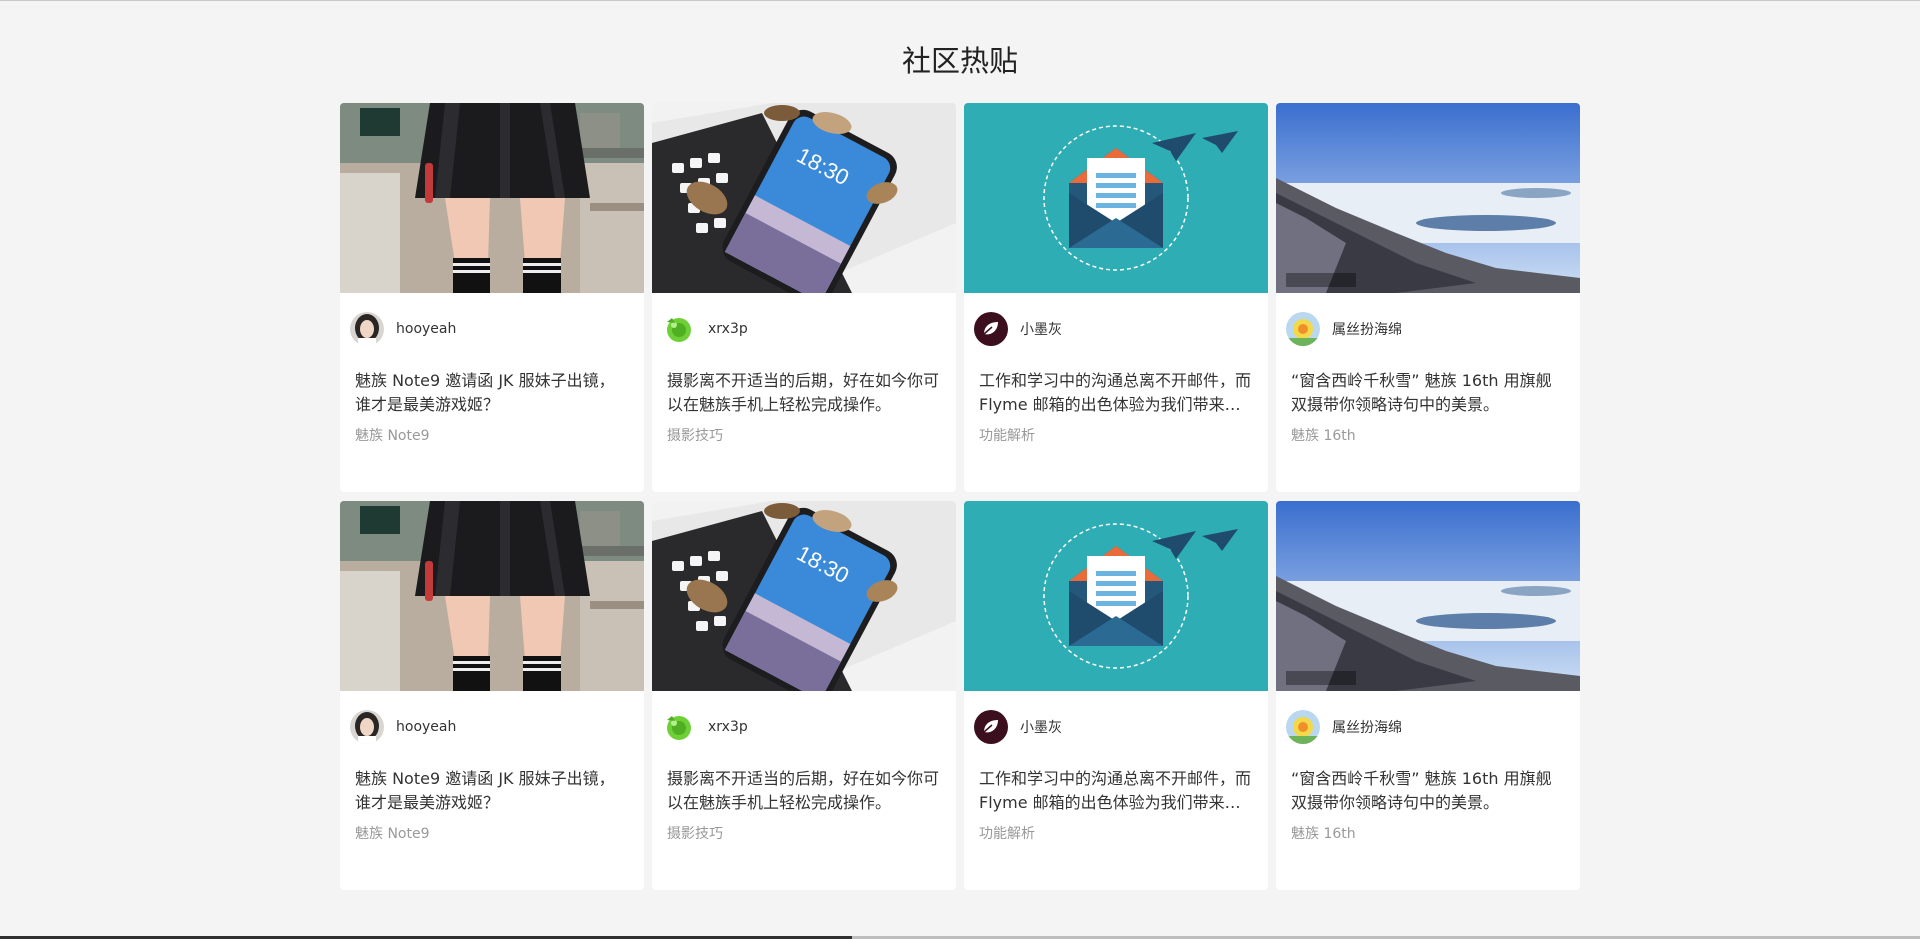 Image resolution: width=1920 pixels, height=939 pixels. What do you see at coordinates (959, 61) in the screenshot?
I see `page-title: 社区热贴` at bounding box center [959, 61].